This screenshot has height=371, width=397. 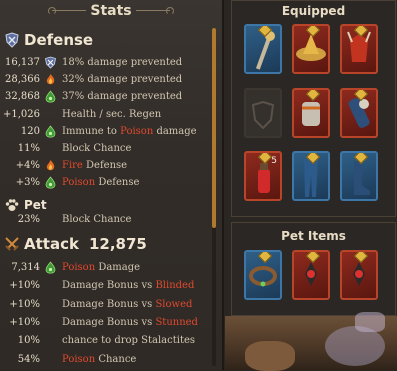 I want to click on pet-amulet-item-2-slot, so click(x=359, y=275).